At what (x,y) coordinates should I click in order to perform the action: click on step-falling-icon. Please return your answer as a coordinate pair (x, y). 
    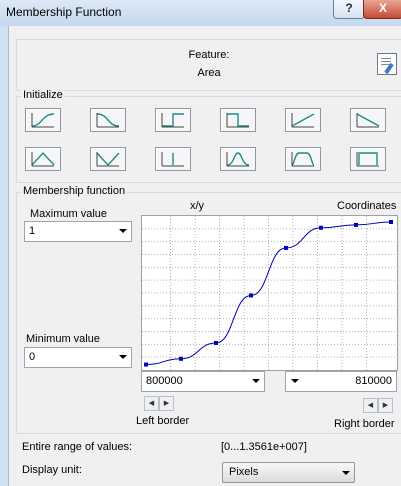
    Looking at the image, I should click on (238, 120).